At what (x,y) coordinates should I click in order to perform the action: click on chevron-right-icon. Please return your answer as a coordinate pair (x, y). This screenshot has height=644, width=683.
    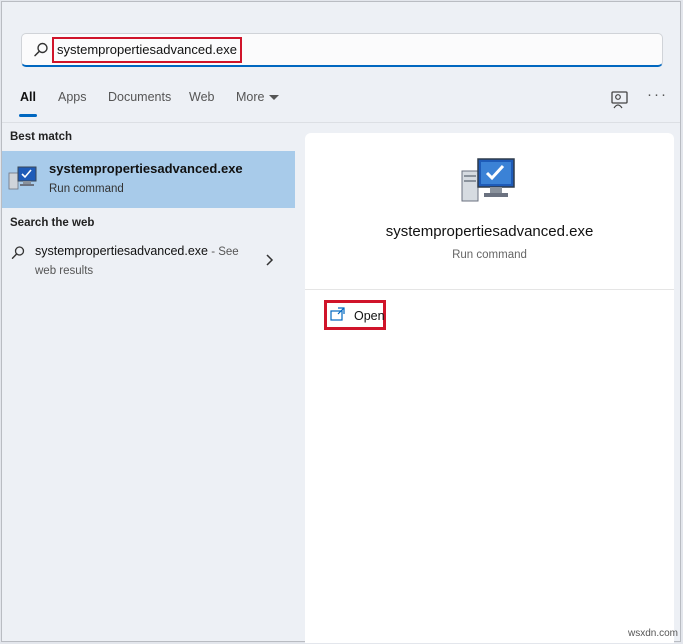
    Looking at the image, I should click on (269, 260).